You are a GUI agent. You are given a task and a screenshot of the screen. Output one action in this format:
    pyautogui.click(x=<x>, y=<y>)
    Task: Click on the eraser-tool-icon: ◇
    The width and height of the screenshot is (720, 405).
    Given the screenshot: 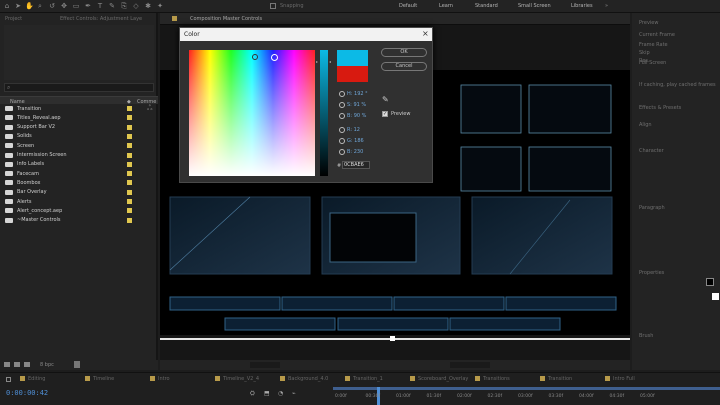 What is the action you would take?
    pyautogui.click(x=136, y=6)
    